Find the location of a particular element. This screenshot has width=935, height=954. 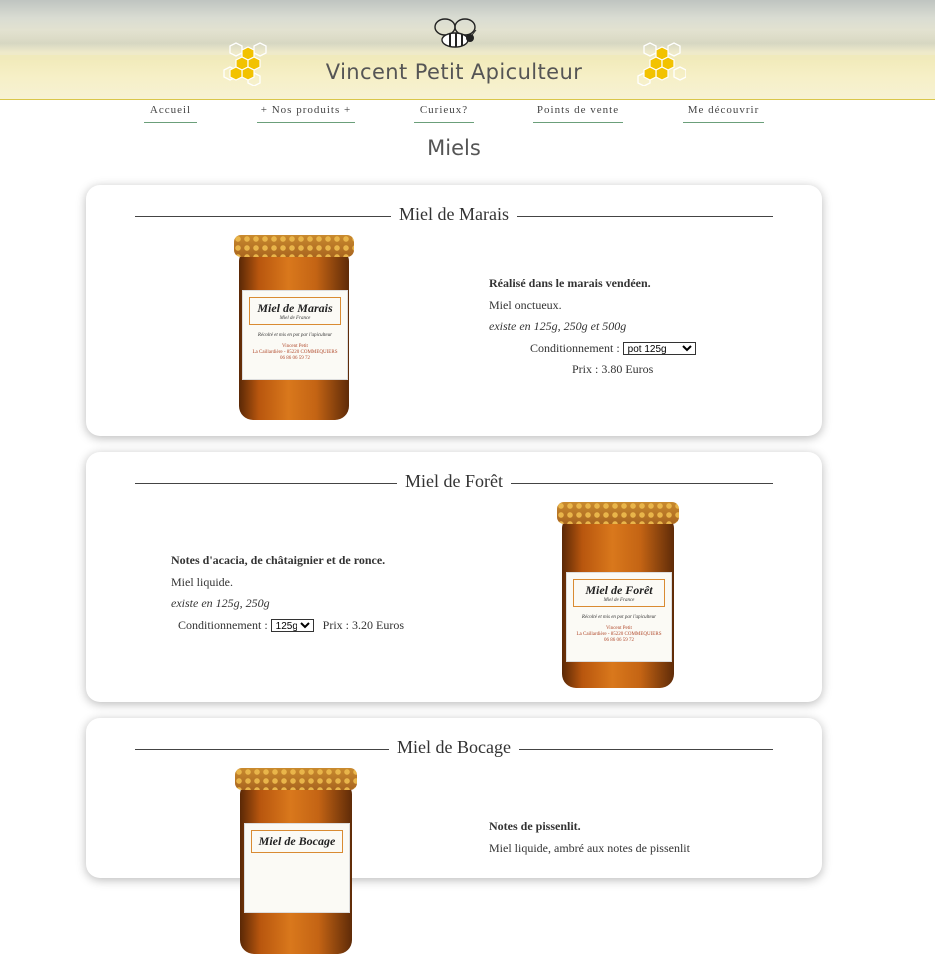

packaging-select: pot 125g is located at coordinates (659, 348).